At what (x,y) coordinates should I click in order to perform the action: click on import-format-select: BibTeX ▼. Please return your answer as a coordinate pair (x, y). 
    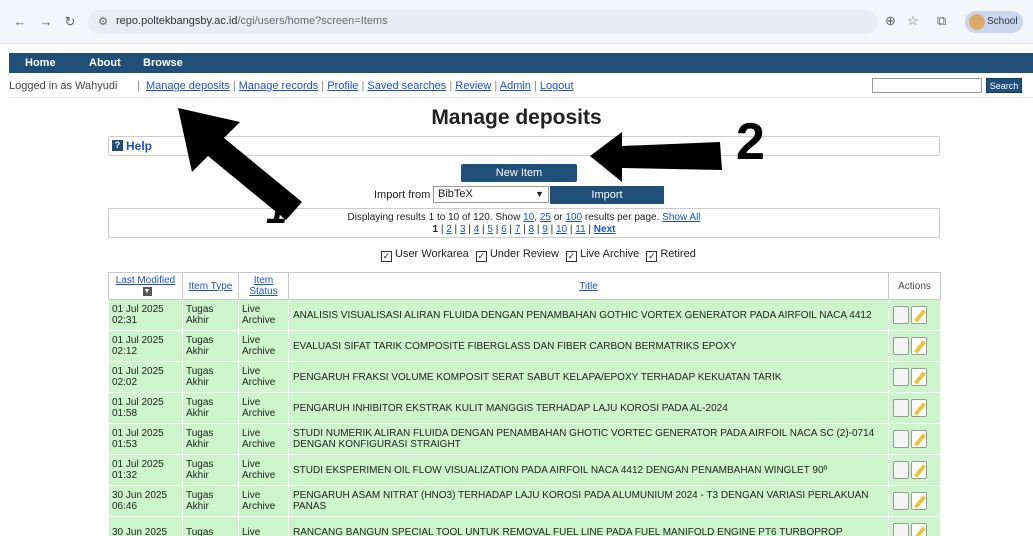
    Looking at the image, I should click on (491, 194).